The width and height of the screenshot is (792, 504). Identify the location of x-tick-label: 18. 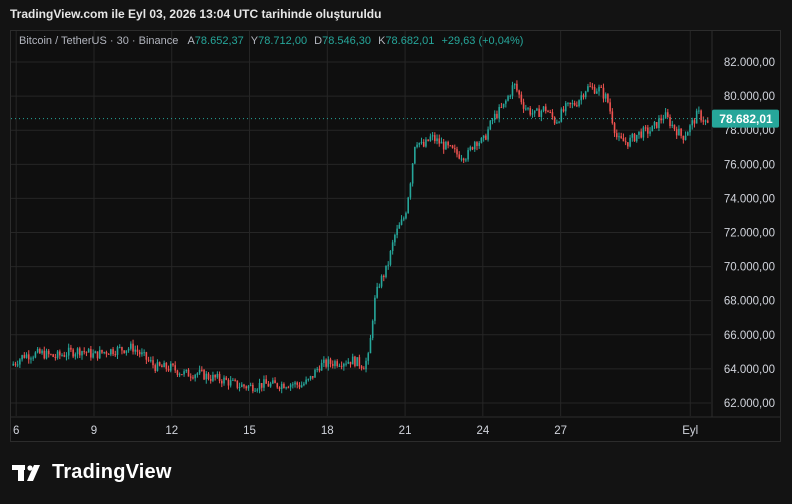
(327, 431).